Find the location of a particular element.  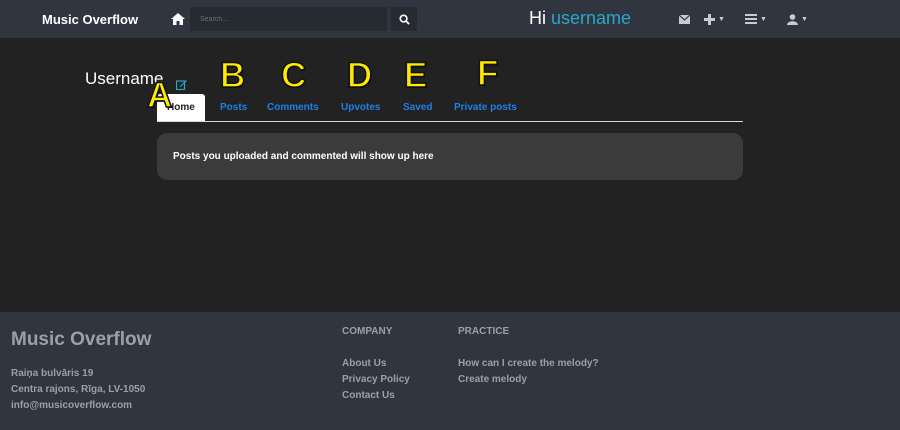

marker-c: C is located at coordinates (293, 75).